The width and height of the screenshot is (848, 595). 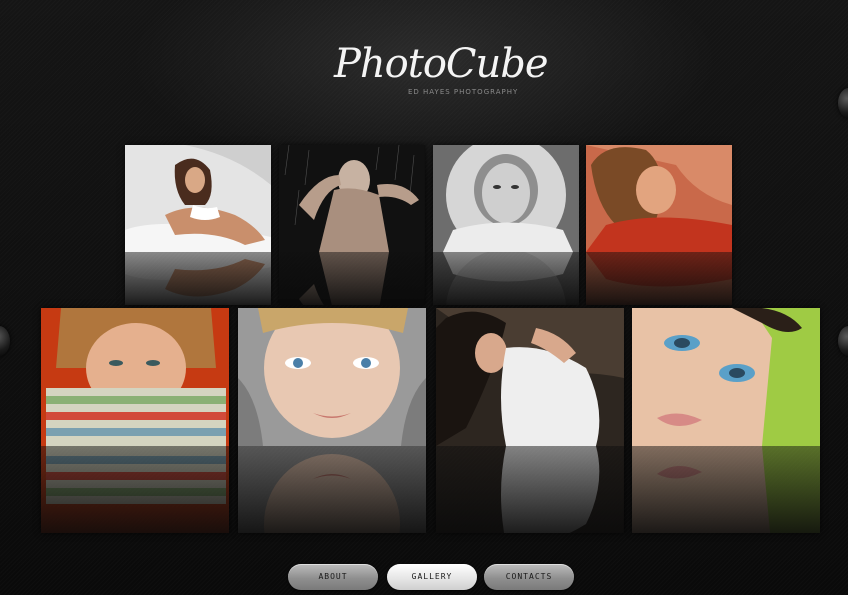 What do you see at coordinates (463, 92) in the screenshot?
I see `logo-subtitle: ED HAYES PHOTOGRAPHY` at bounding box center [463, 92].